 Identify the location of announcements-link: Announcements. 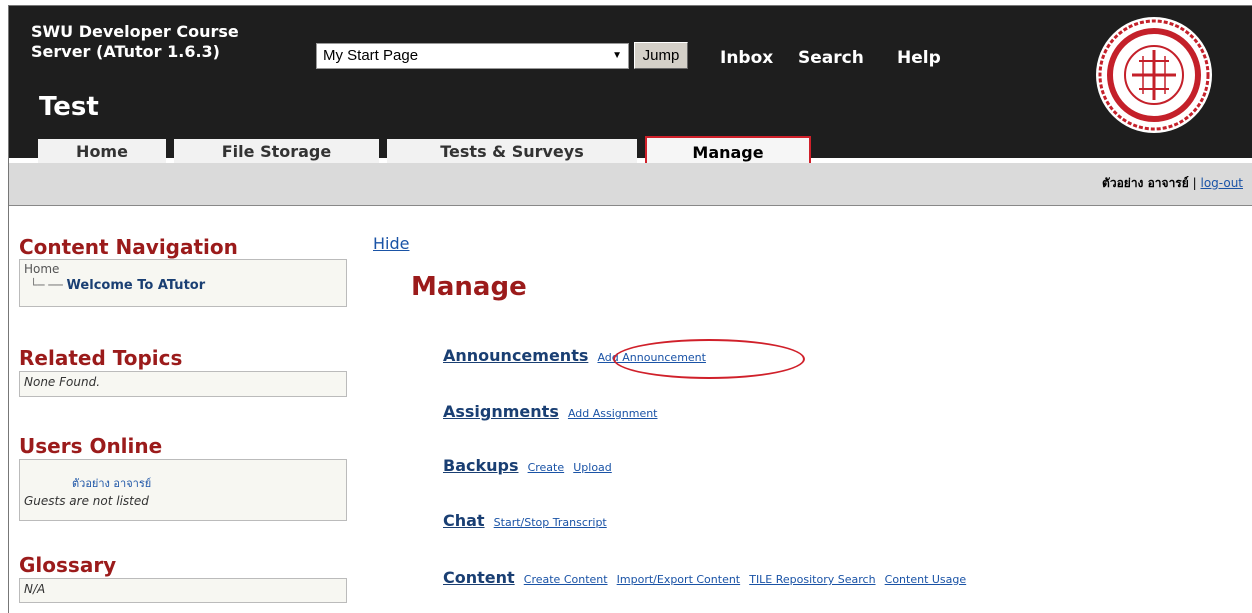
(515, 355).